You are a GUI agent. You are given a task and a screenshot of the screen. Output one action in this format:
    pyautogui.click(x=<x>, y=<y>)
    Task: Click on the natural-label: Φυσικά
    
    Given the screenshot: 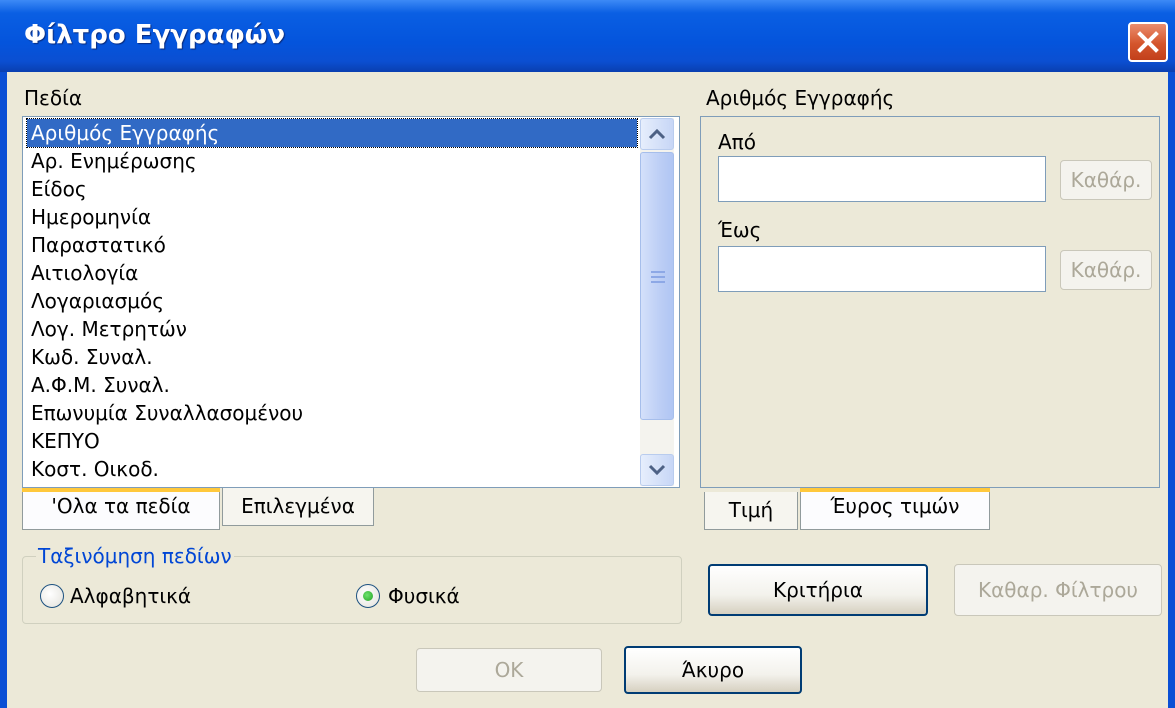 What is the action you would take?
    pyautogui.click(x=424, y=596)
    